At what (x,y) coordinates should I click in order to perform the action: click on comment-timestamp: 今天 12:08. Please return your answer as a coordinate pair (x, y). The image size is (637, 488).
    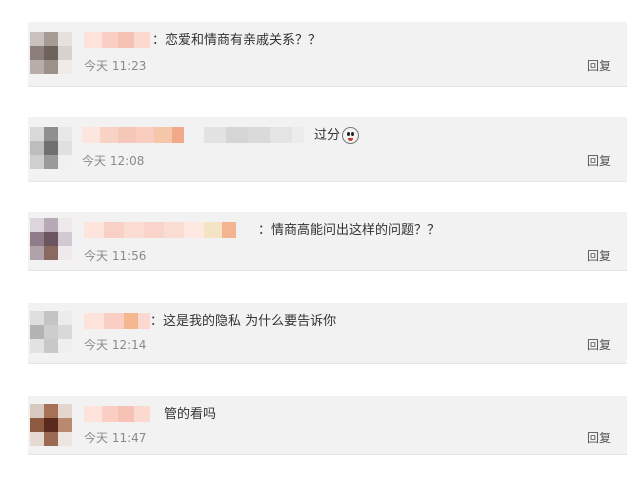
    Looking at the image, I should click on (113, 161).